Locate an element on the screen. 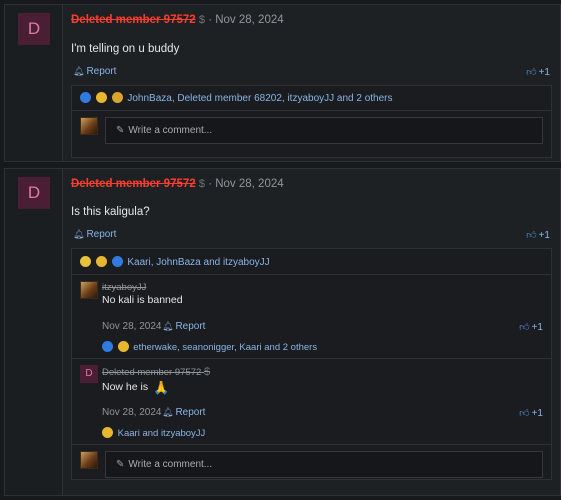 This screenshot has height=500, width=561. praying-hands-icon: 🙏 is located at coordinates (161, 387).